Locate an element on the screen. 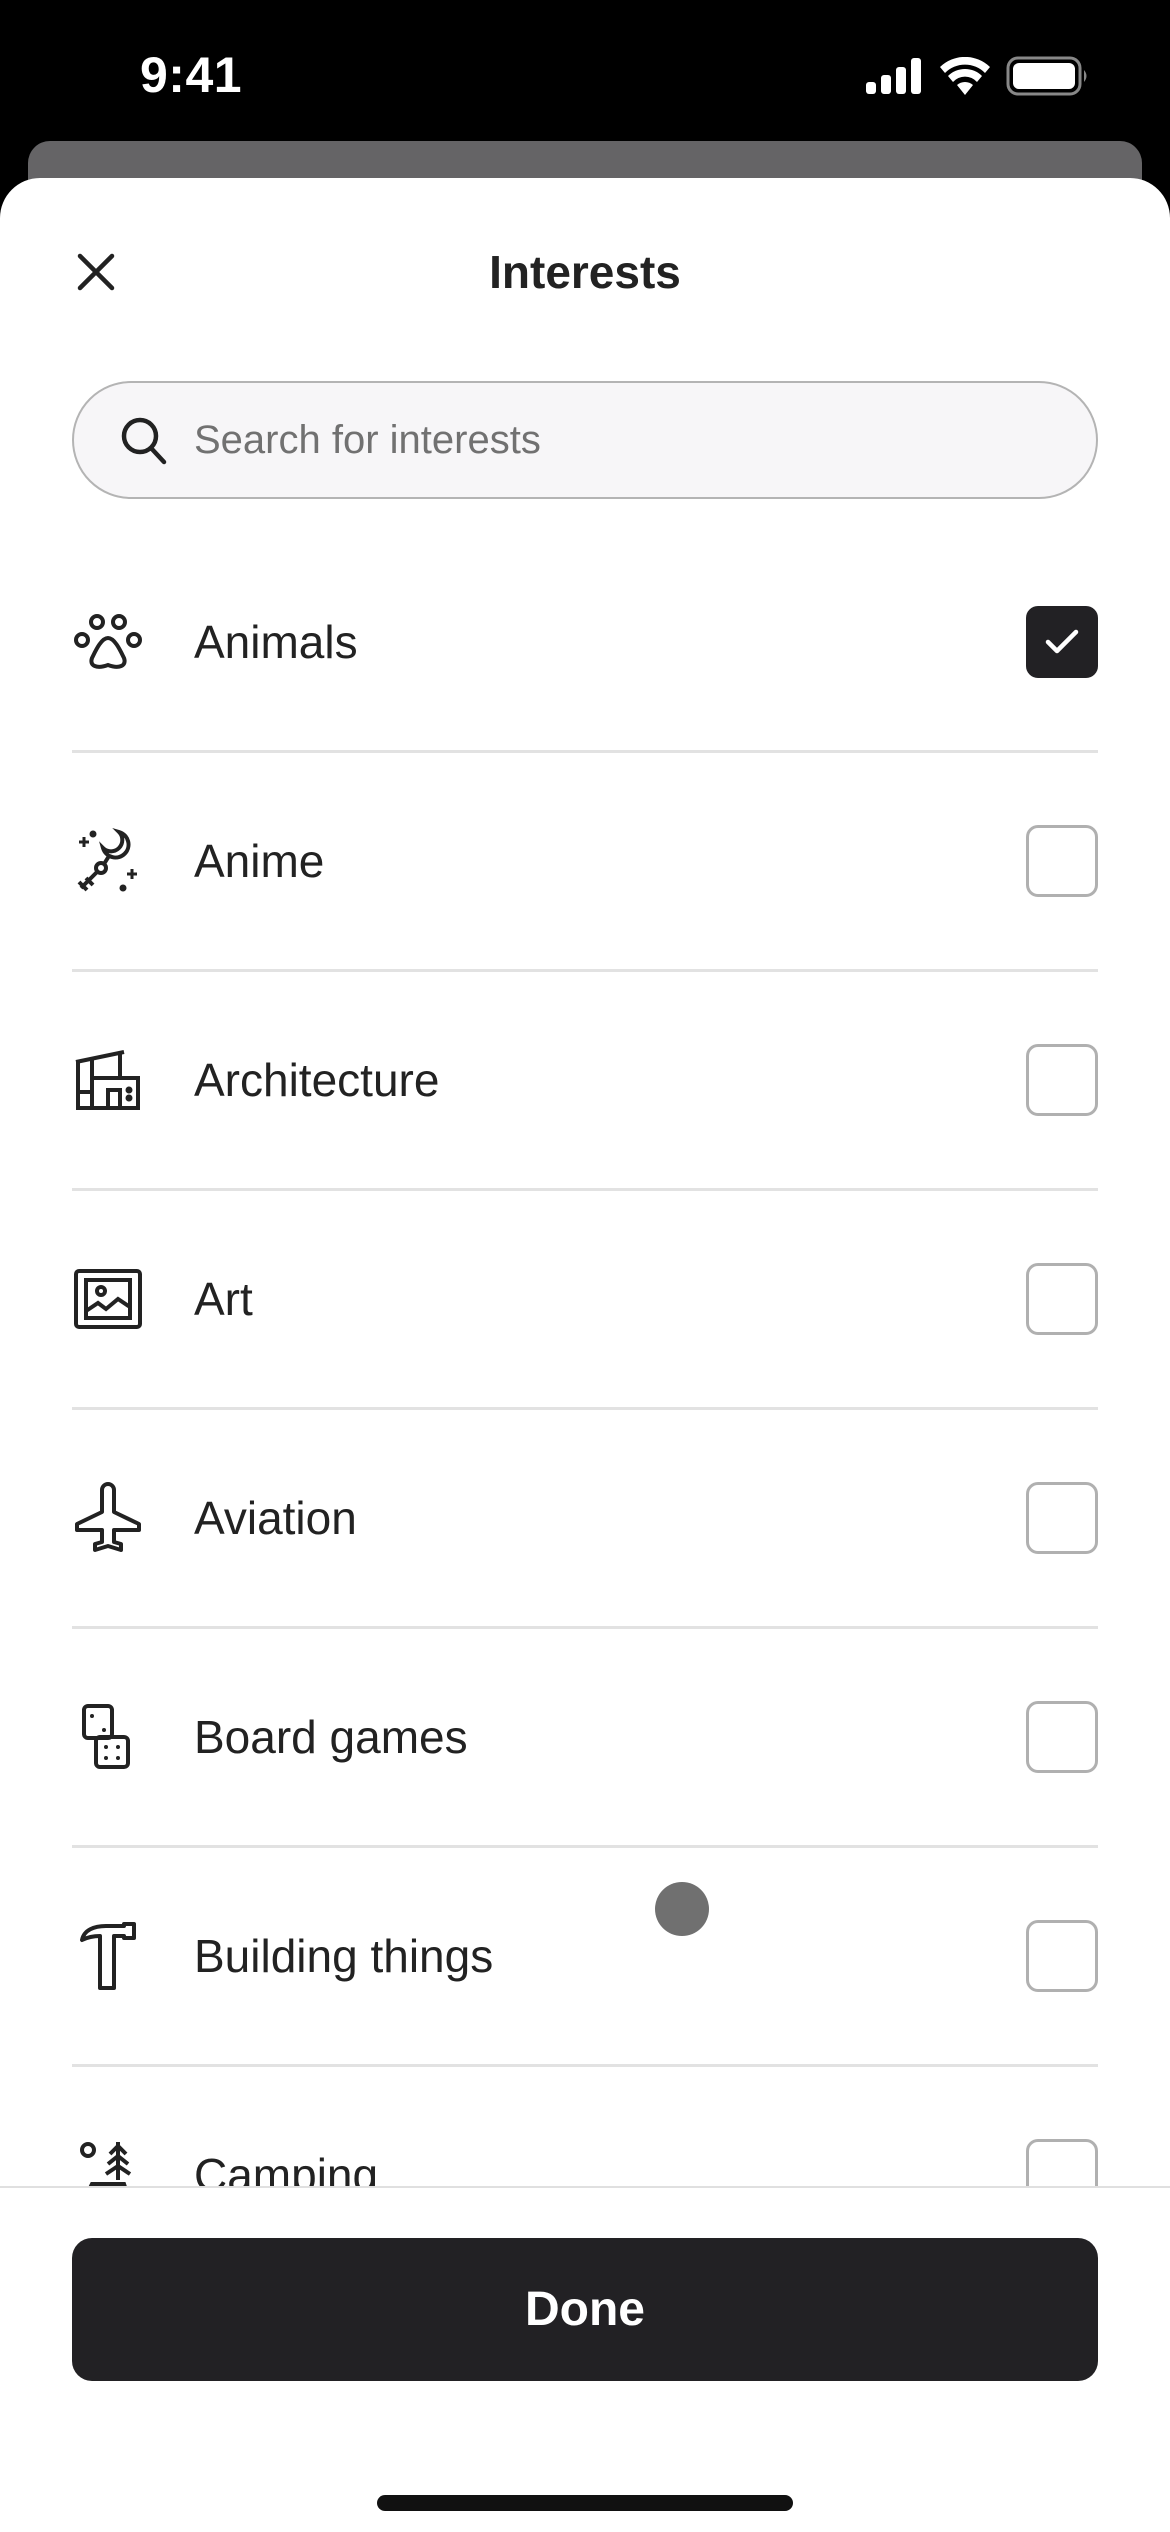 This screenshot has width=1170, height=2532. interest-row-art: Art is located at coordinates (585, 1300).